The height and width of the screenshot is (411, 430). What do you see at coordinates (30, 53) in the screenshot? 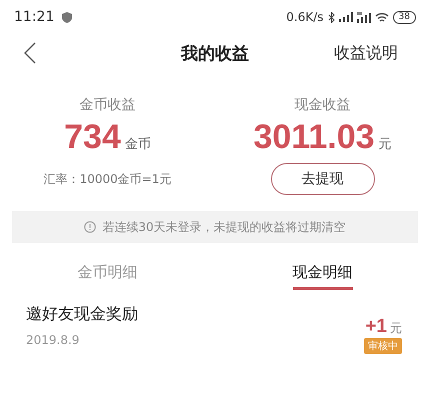
I see `back-icon` at bounding box center [30, 53].